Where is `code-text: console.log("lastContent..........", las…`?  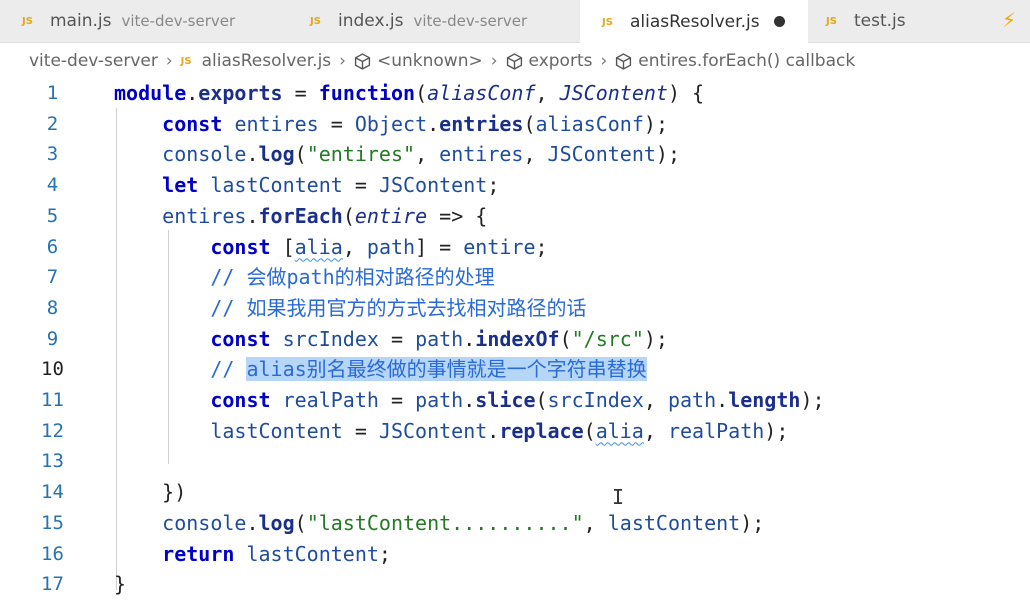 code-text: console.log("lastContent..........", las… is located at coordinates (439, 523).